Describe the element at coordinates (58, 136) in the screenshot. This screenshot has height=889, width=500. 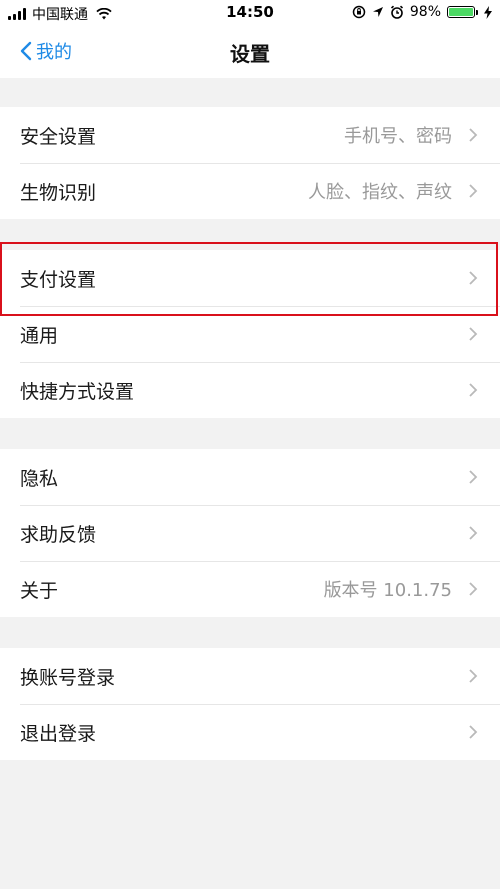
I see `row-label: 安全设置` at that location.